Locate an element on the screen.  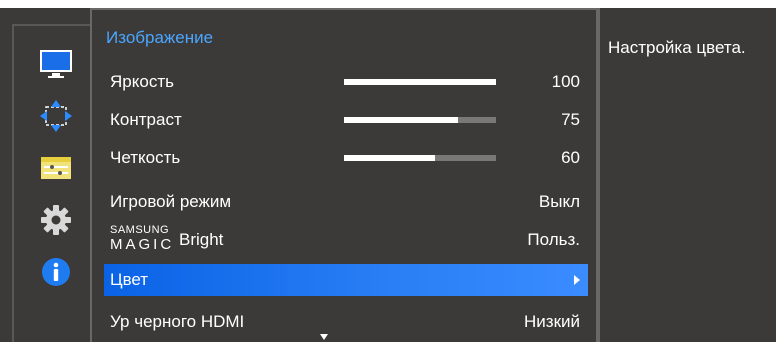
menu-item-brightness: Яркость 100 is located at coordinates (346, 82).